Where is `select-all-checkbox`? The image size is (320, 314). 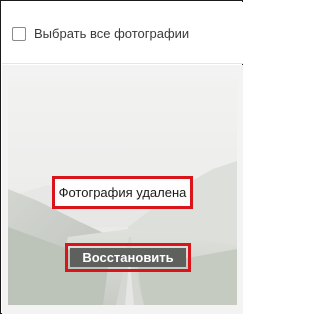
select-all-checkbox is located at coordinates (19, 34).